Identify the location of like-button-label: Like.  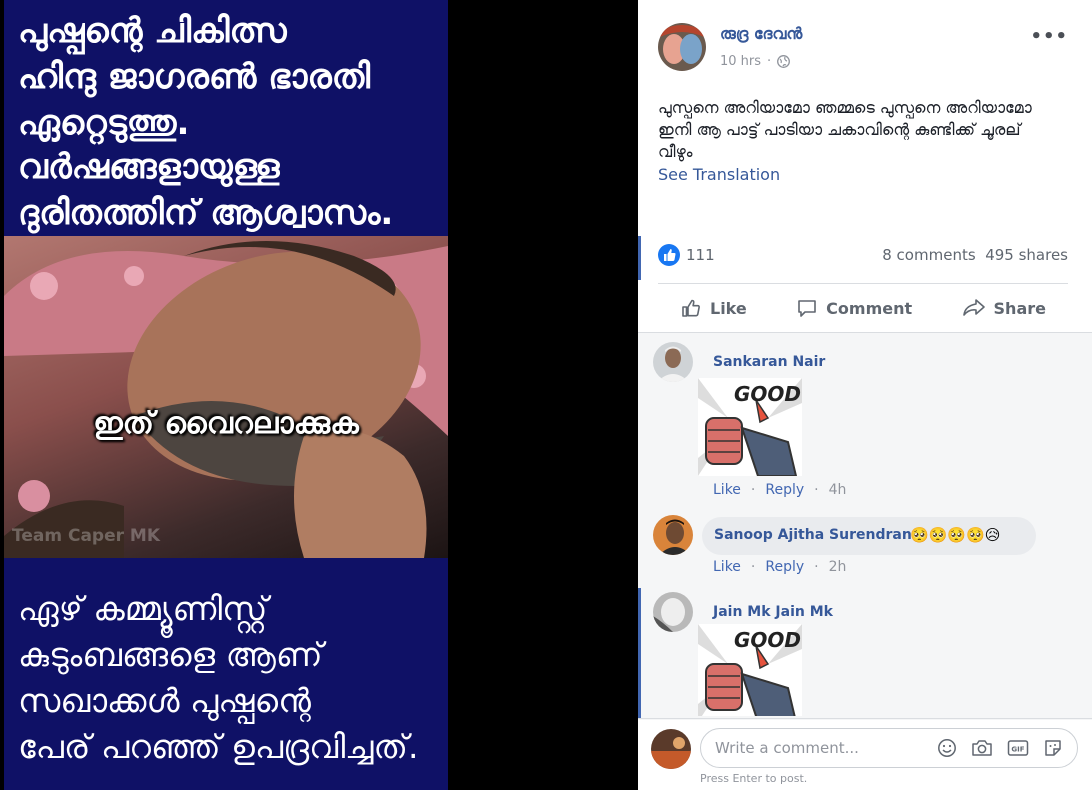
(728, 308).